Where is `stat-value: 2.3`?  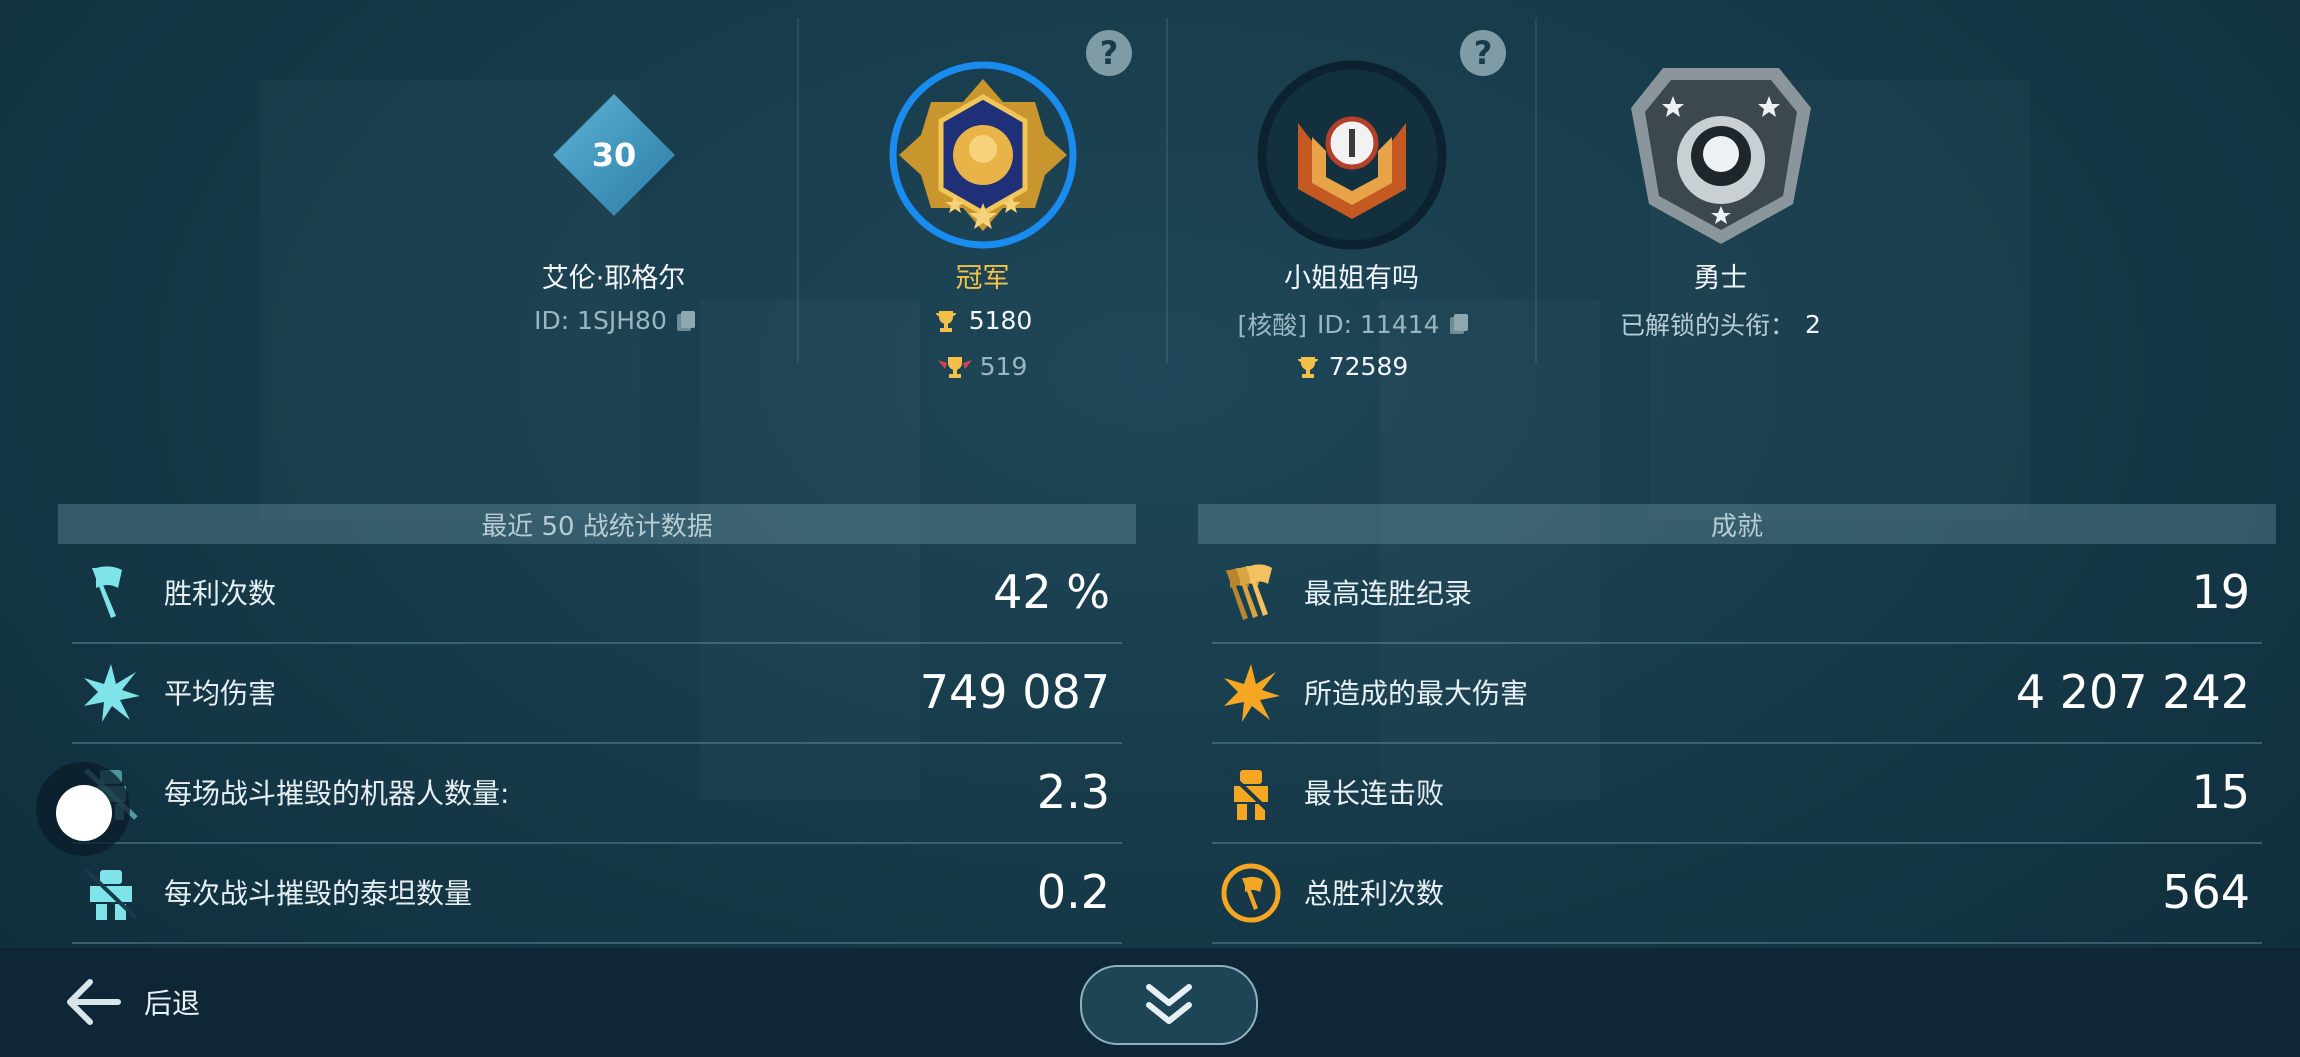 stat-value: 2.3 is located at coordinates (1073, 792).